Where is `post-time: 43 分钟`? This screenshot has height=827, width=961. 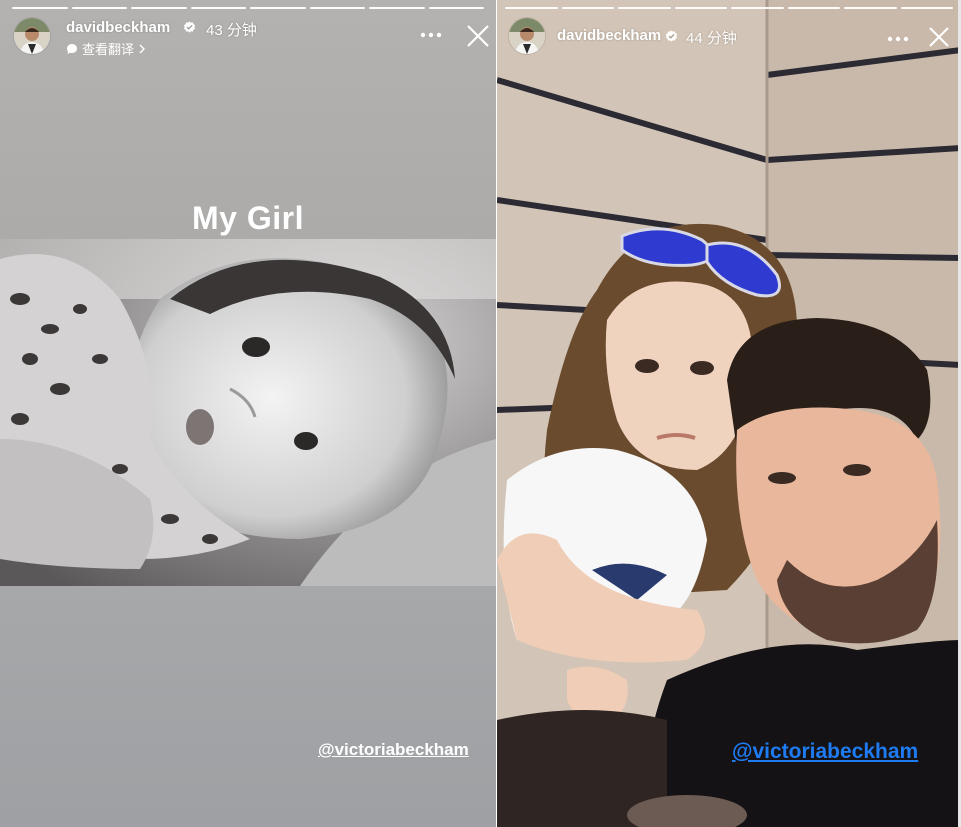 post-time: 43 分钟 is located at coordinates (231, 30).